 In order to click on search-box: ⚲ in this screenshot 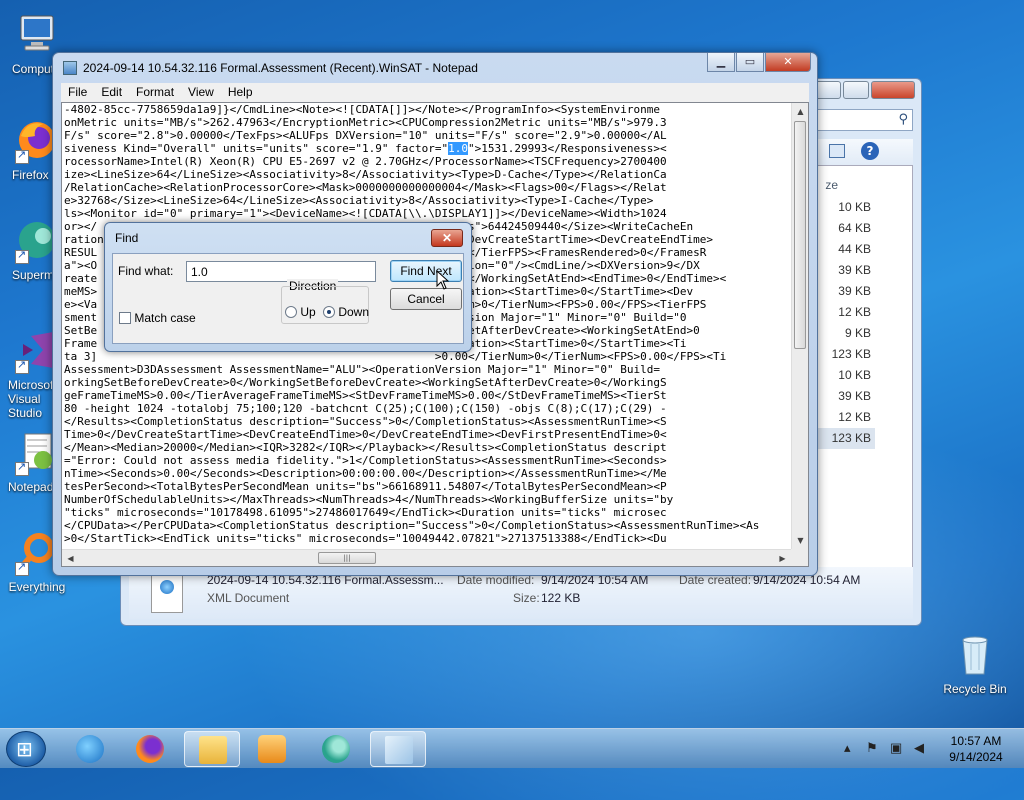, I will do `click(863, 120)`.